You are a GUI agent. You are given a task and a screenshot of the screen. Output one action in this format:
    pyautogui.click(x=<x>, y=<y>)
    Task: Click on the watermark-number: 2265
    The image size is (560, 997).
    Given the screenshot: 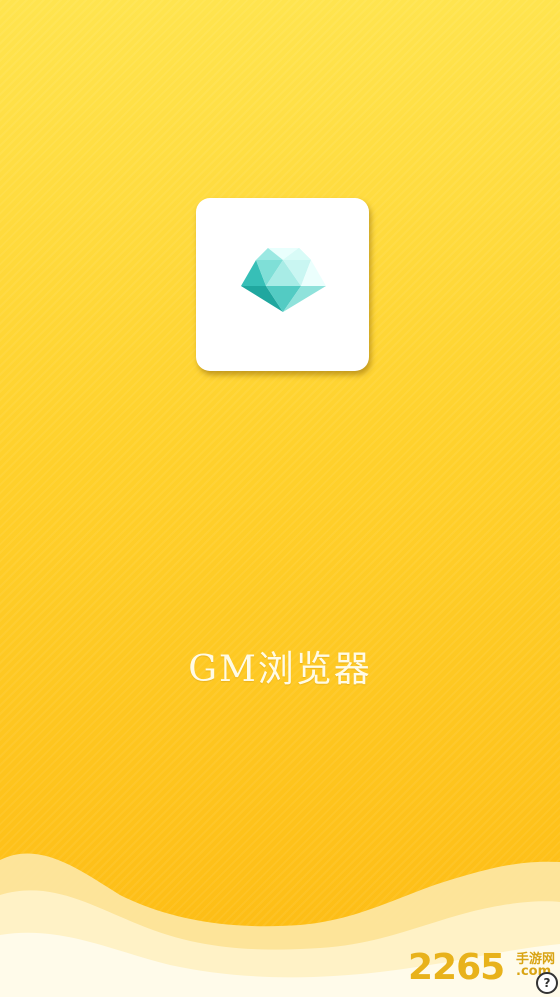 What is the action you would take?
    pyautogui.click(x=456, y=967)
    